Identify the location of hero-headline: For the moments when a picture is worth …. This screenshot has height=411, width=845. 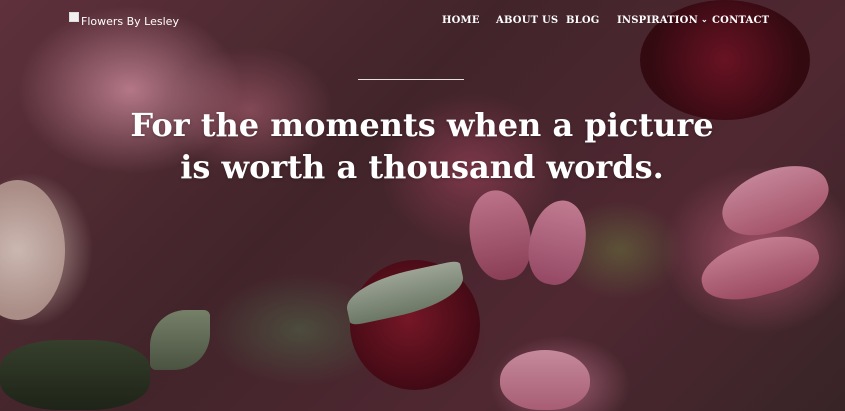
(422, 146).